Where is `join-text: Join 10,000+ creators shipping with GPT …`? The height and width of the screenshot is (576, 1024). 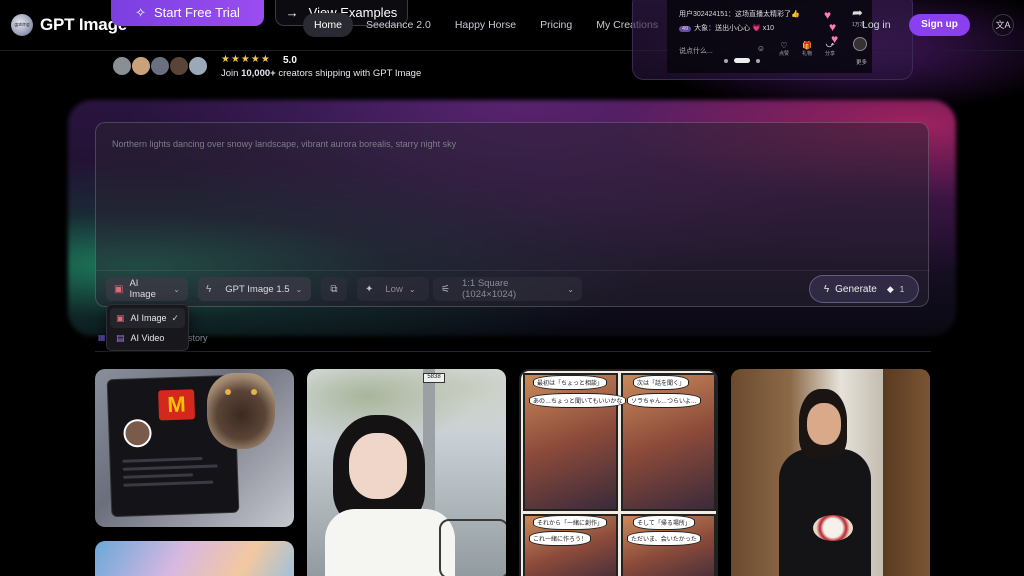 join-text: Join 10,000+ creators shipping with GPT … is located at coordinates (321, 73).